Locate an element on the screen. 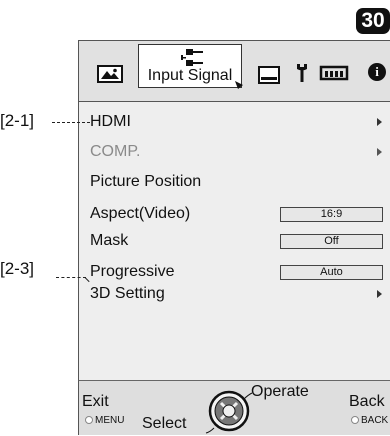 Image resolution: width=390 pixels, height=436 pixels. page-number-badge: 30 is located at coordinates (373, 21).